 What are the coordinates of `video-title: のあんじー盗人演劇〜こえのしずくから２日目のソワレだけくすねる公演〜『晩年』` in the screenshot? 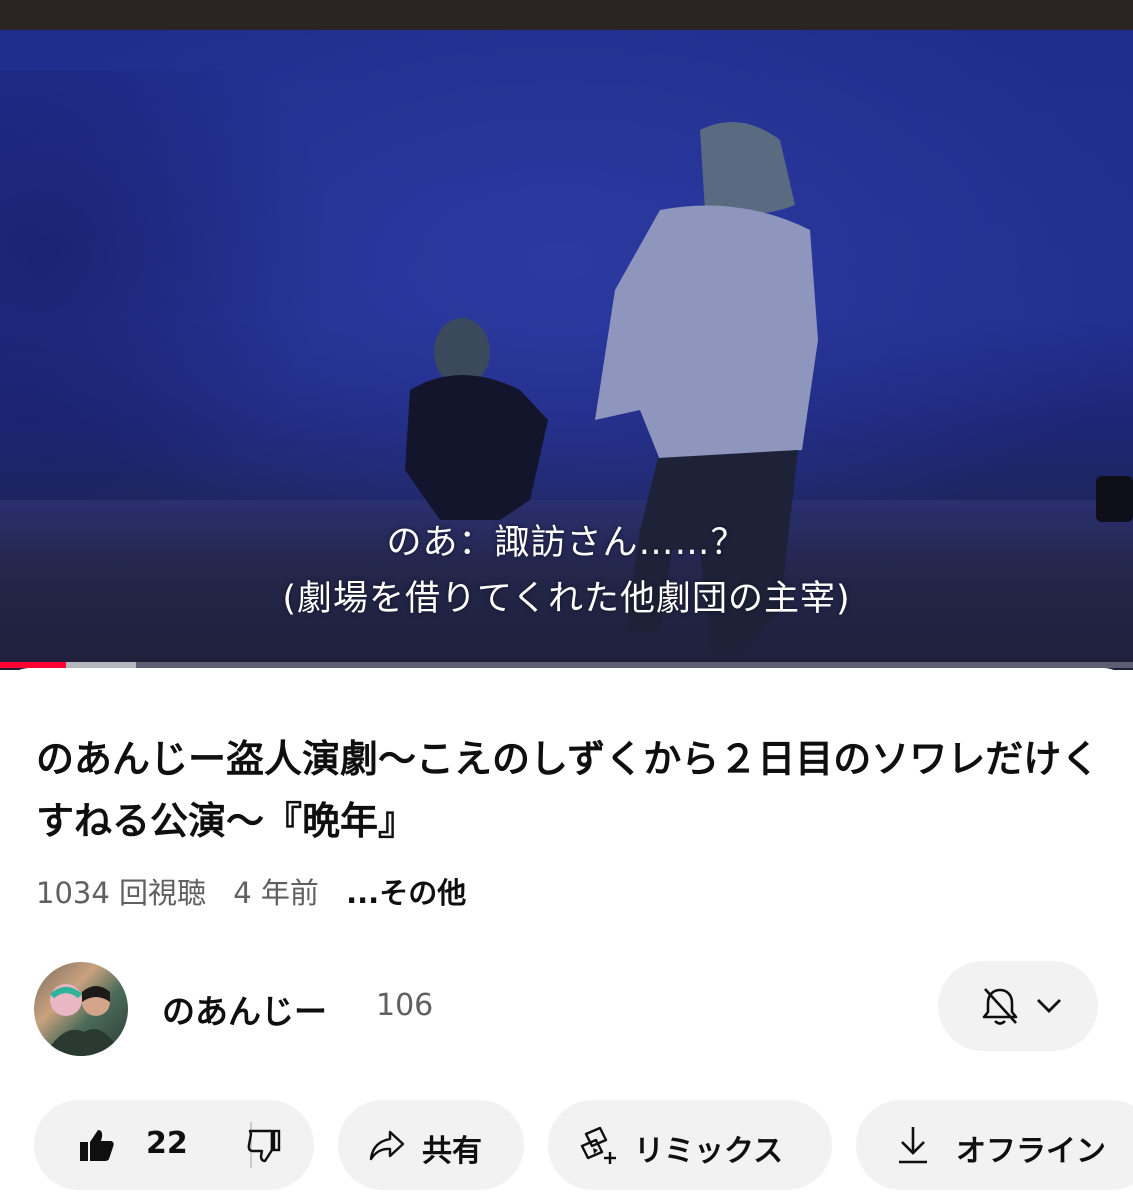 It's located at (571, 790).